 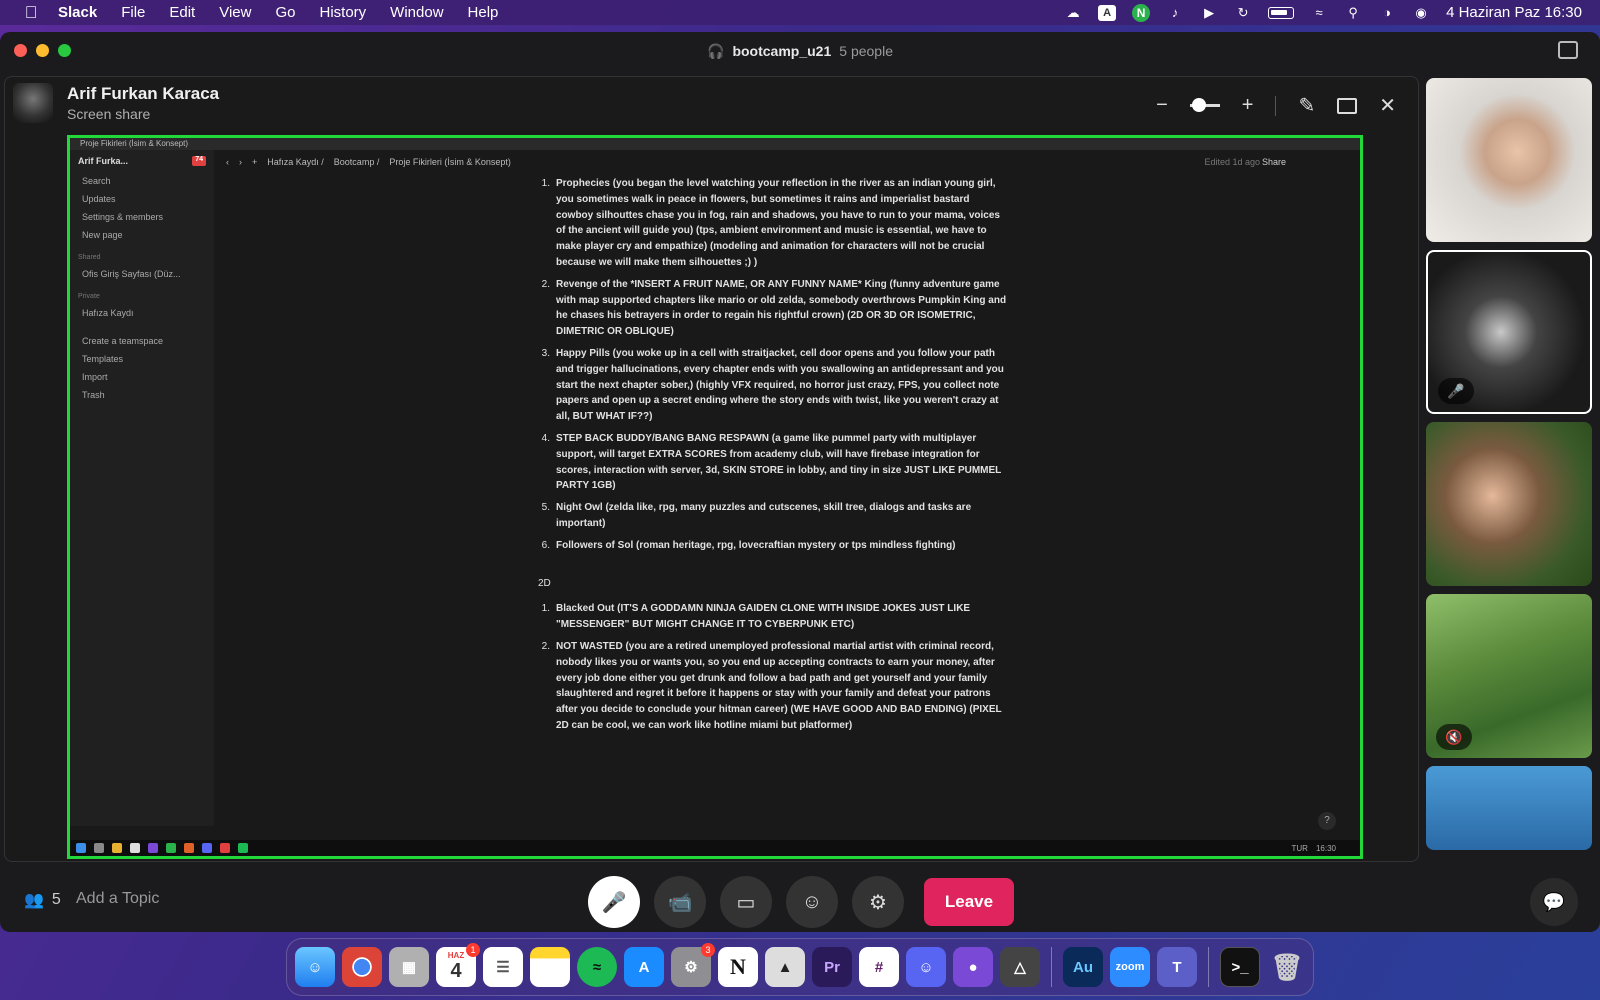 I want to click on chrome-icon, so click(x=362, y=967).